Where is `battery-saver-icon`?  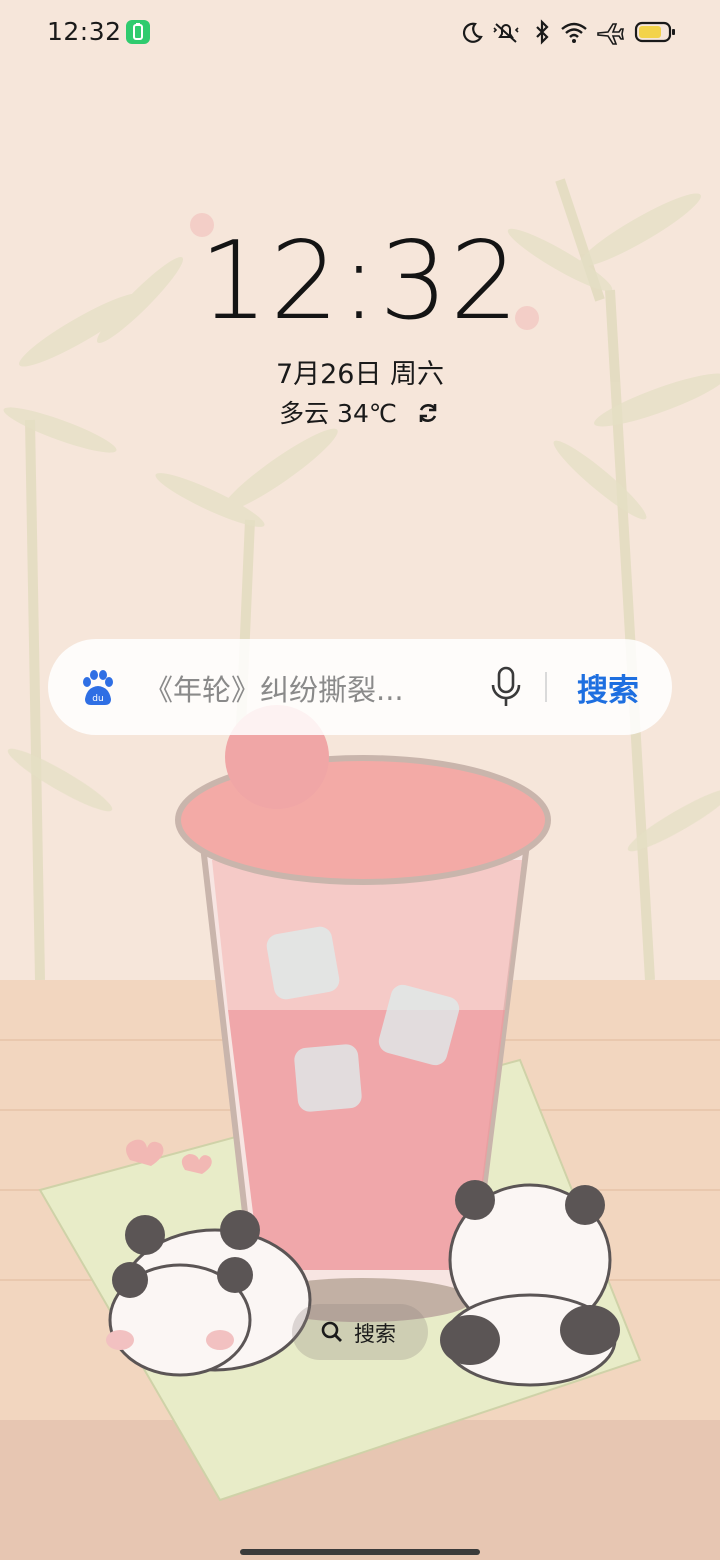 battery-saver-icon is located at coordinates (138, 32).